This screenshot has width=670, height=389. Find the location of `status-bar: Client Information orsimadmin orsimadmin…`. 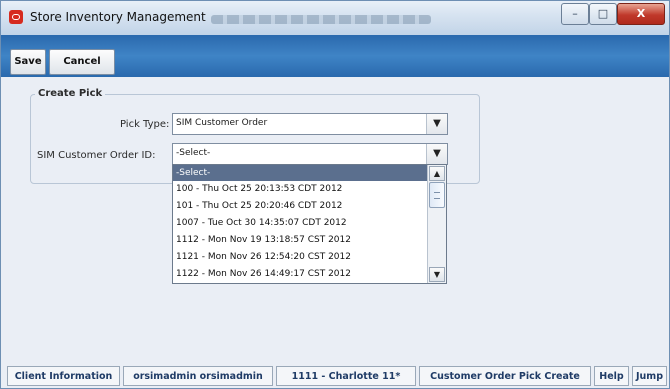

status-bar: Client Information orsimadmin orsimadmin… is located at coordinates (335, 371).